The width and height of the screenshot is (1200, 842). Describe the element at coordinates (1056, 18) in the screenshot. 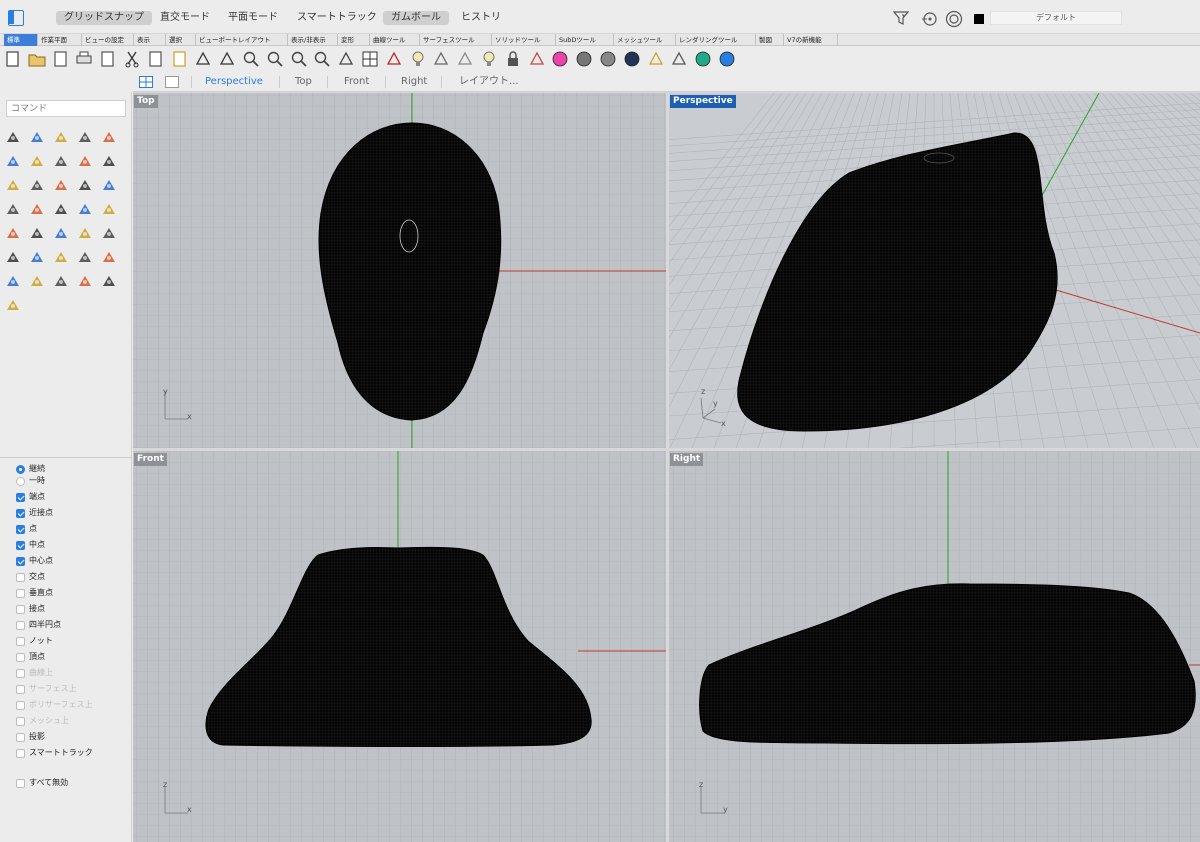

I see `current-layer-field: デフォルト` at that location.